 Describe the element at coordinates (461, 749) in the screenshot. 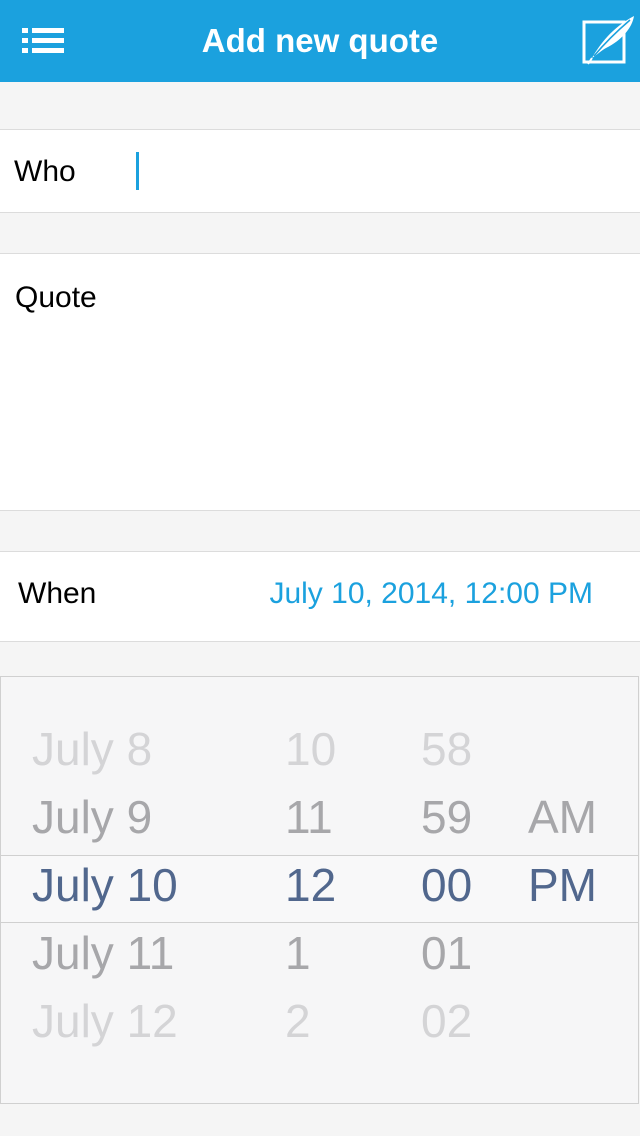

I see `picker-minute-item: 58` at that location.